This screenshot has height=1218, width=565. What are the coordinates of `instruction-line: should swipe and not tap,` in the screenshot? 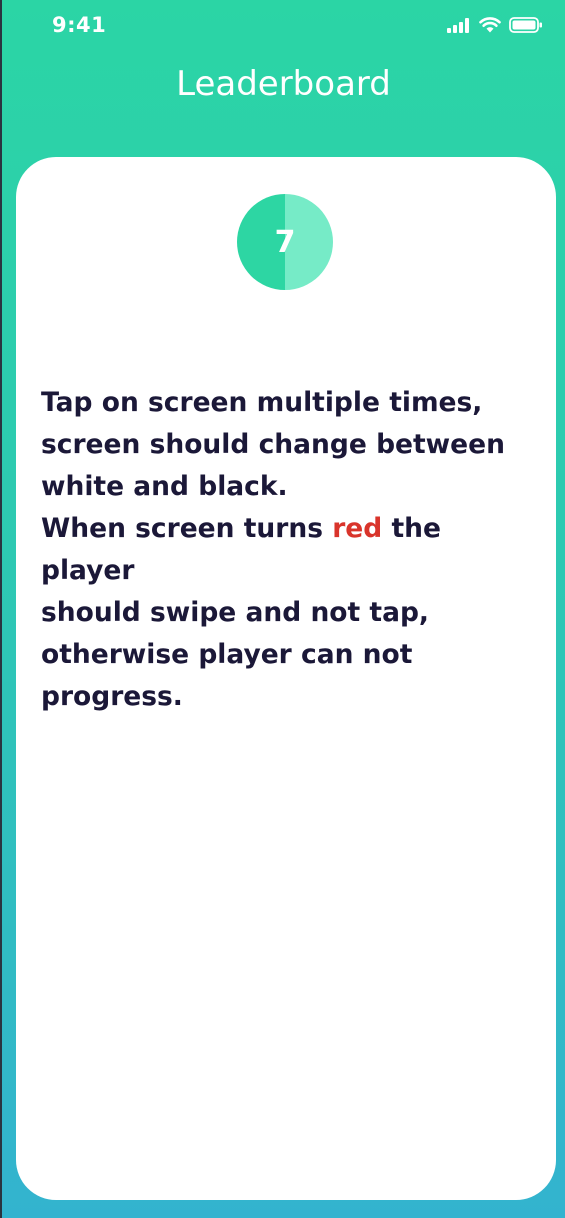 It's located at (235, 612).